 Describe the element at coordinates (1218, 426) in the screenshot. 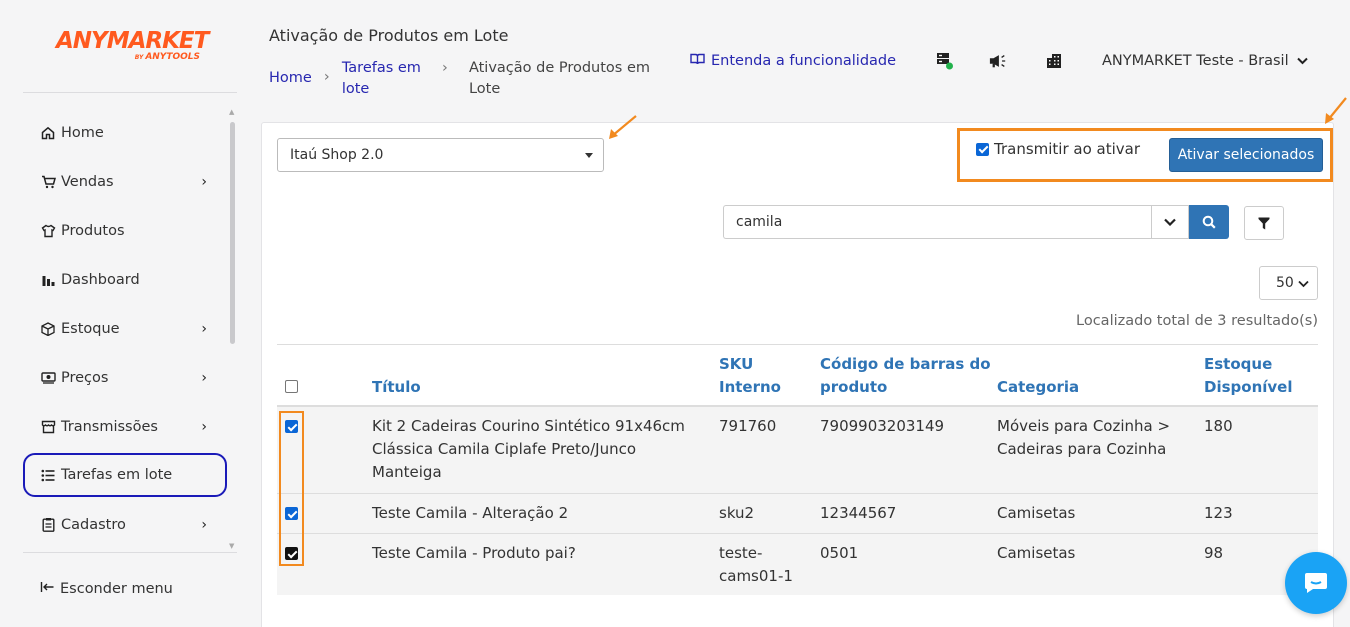

I see `cell-stock: 180` at that location.